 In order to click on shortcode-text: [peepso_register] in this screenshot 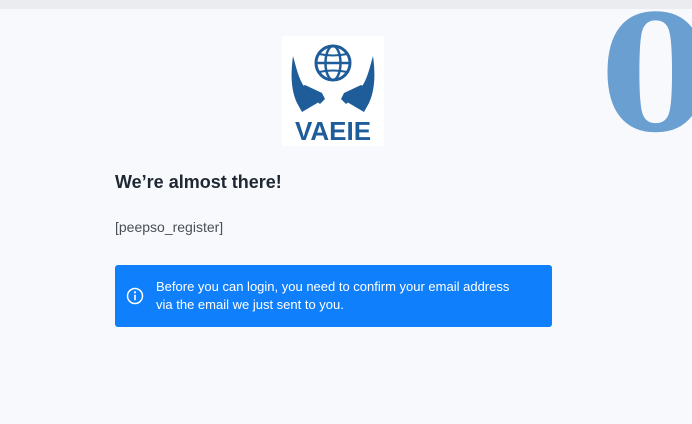, I will do `click(169, 227)`.